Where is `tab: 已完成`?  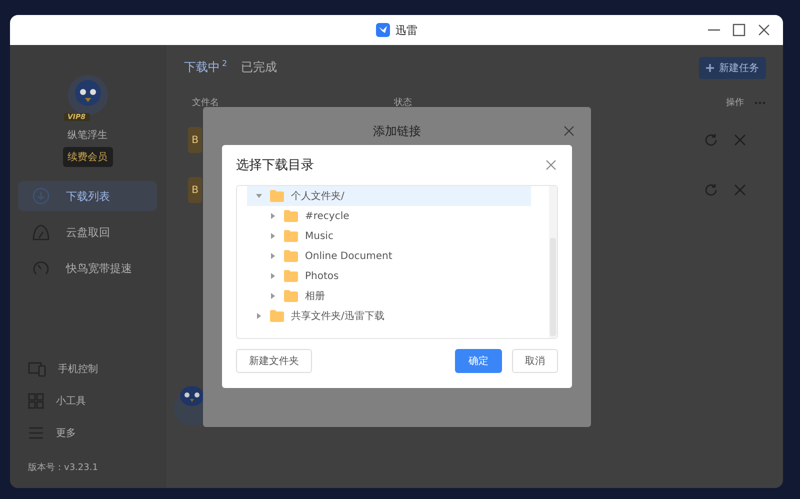 tab: 已完成 is located at coordinates (259, 67).